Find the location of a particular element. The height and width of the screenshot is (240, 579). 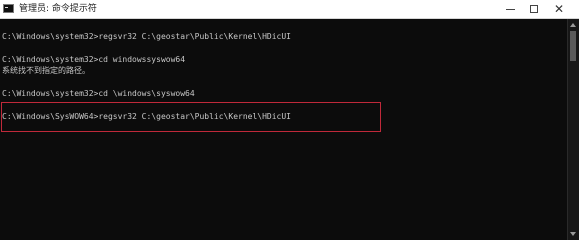

console-line: C:\Windows\system32>cd \windows\syswow64 is located at coordinates (98, 93).